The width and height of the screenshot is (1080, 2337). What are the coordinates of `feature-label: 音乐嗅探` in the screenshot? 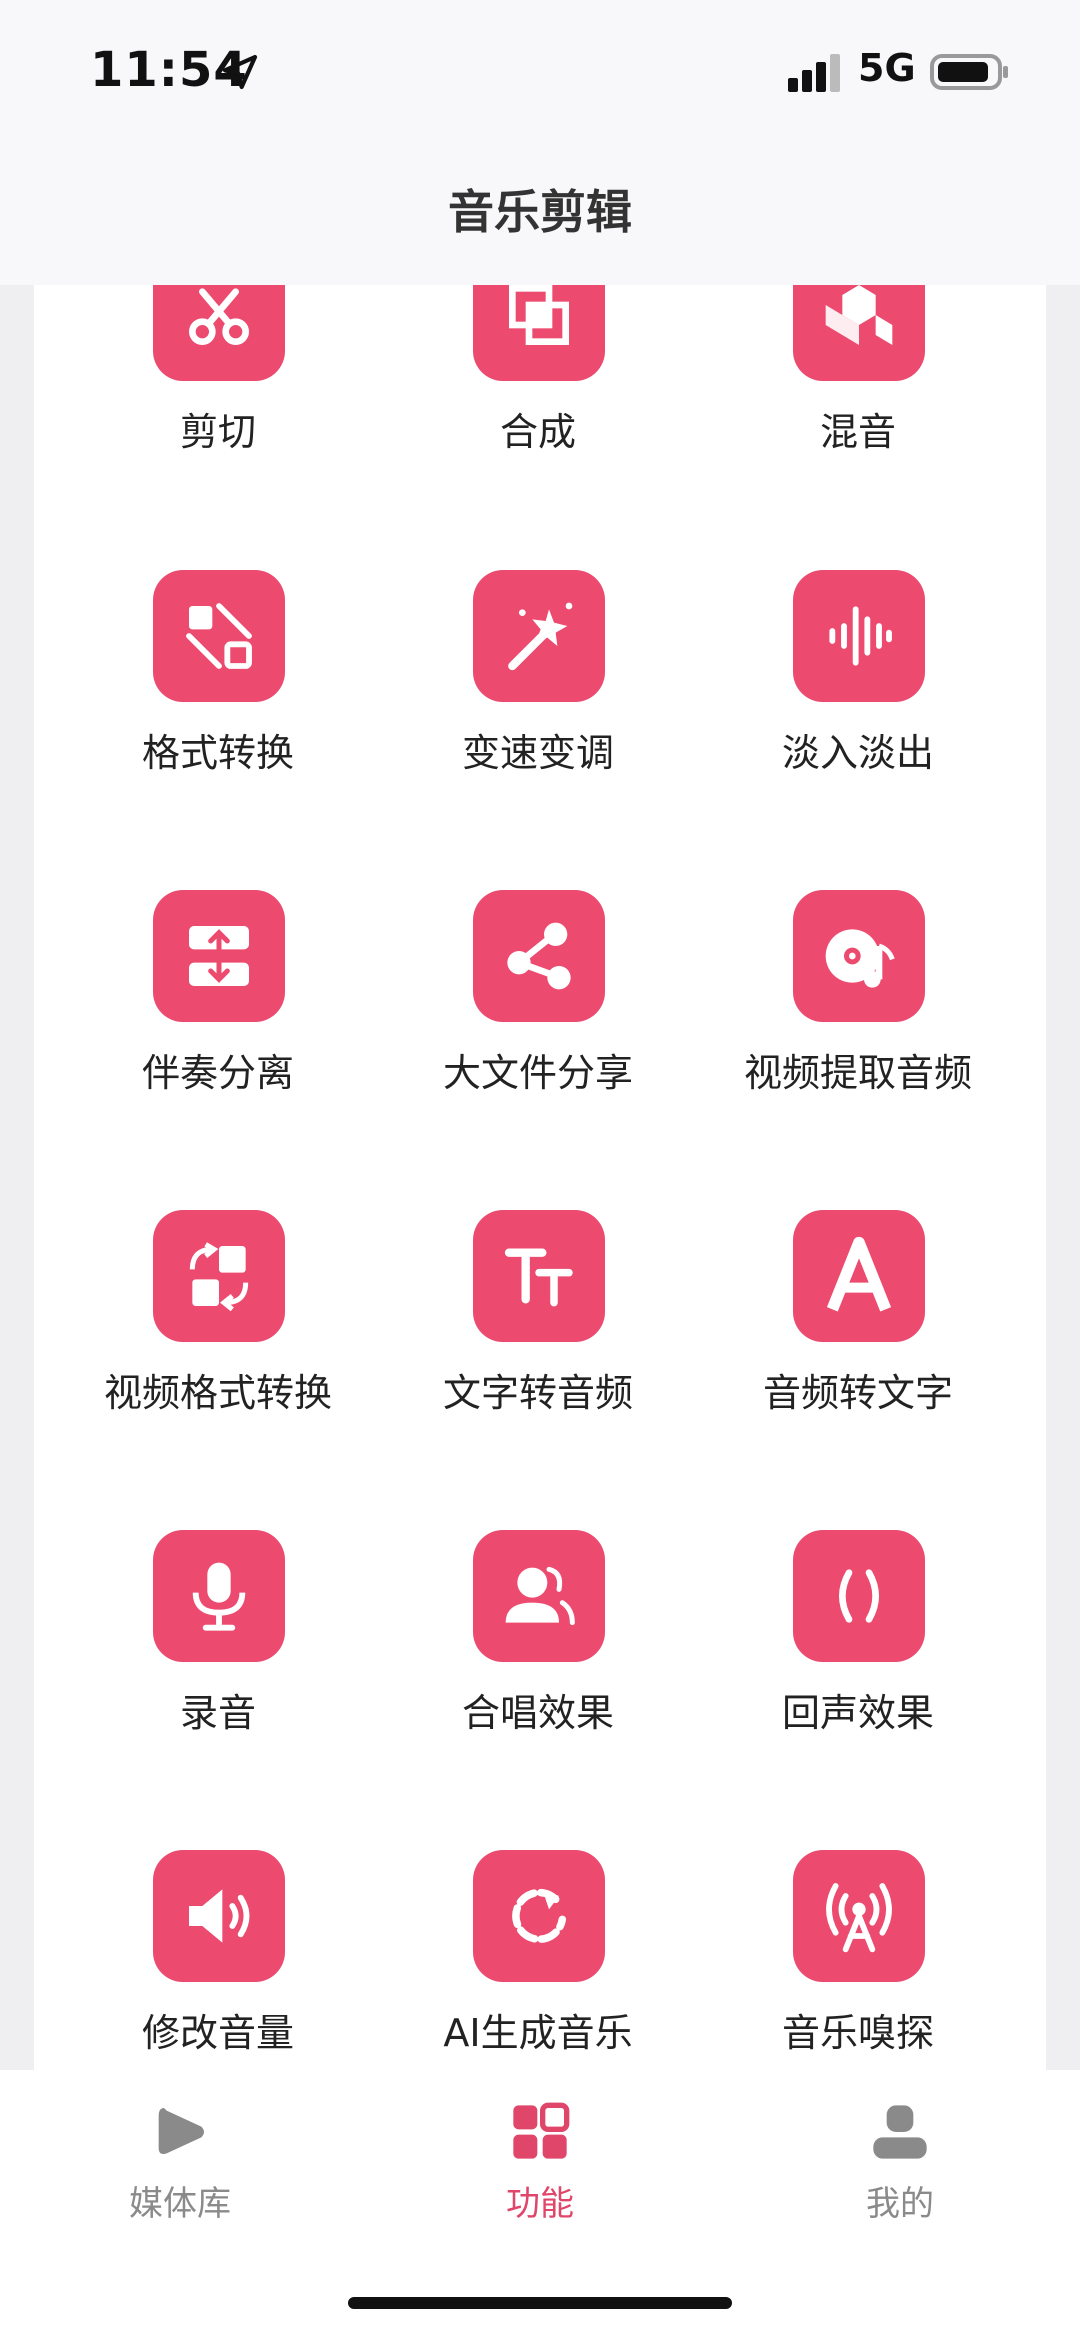 It's located at (857, 2033).